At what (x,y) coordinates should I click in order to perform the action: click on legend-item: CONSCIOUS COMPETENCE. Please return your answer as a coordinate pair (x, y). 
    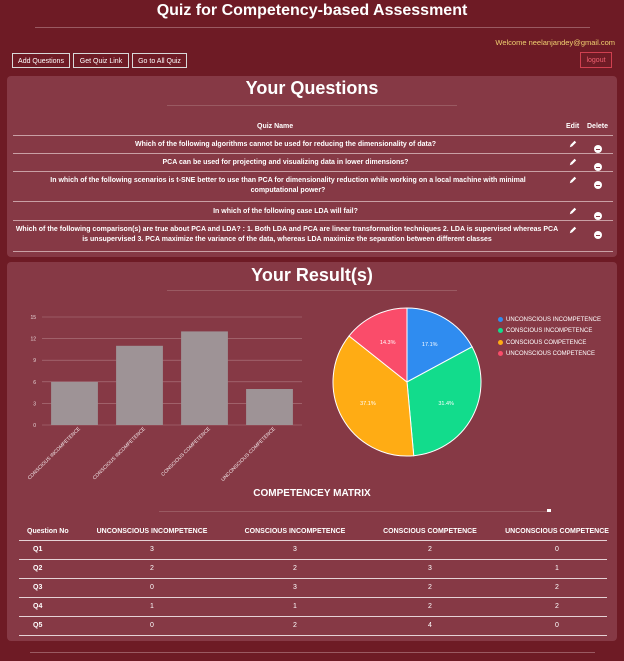
    Looking at the image, I should click on (542, 343).